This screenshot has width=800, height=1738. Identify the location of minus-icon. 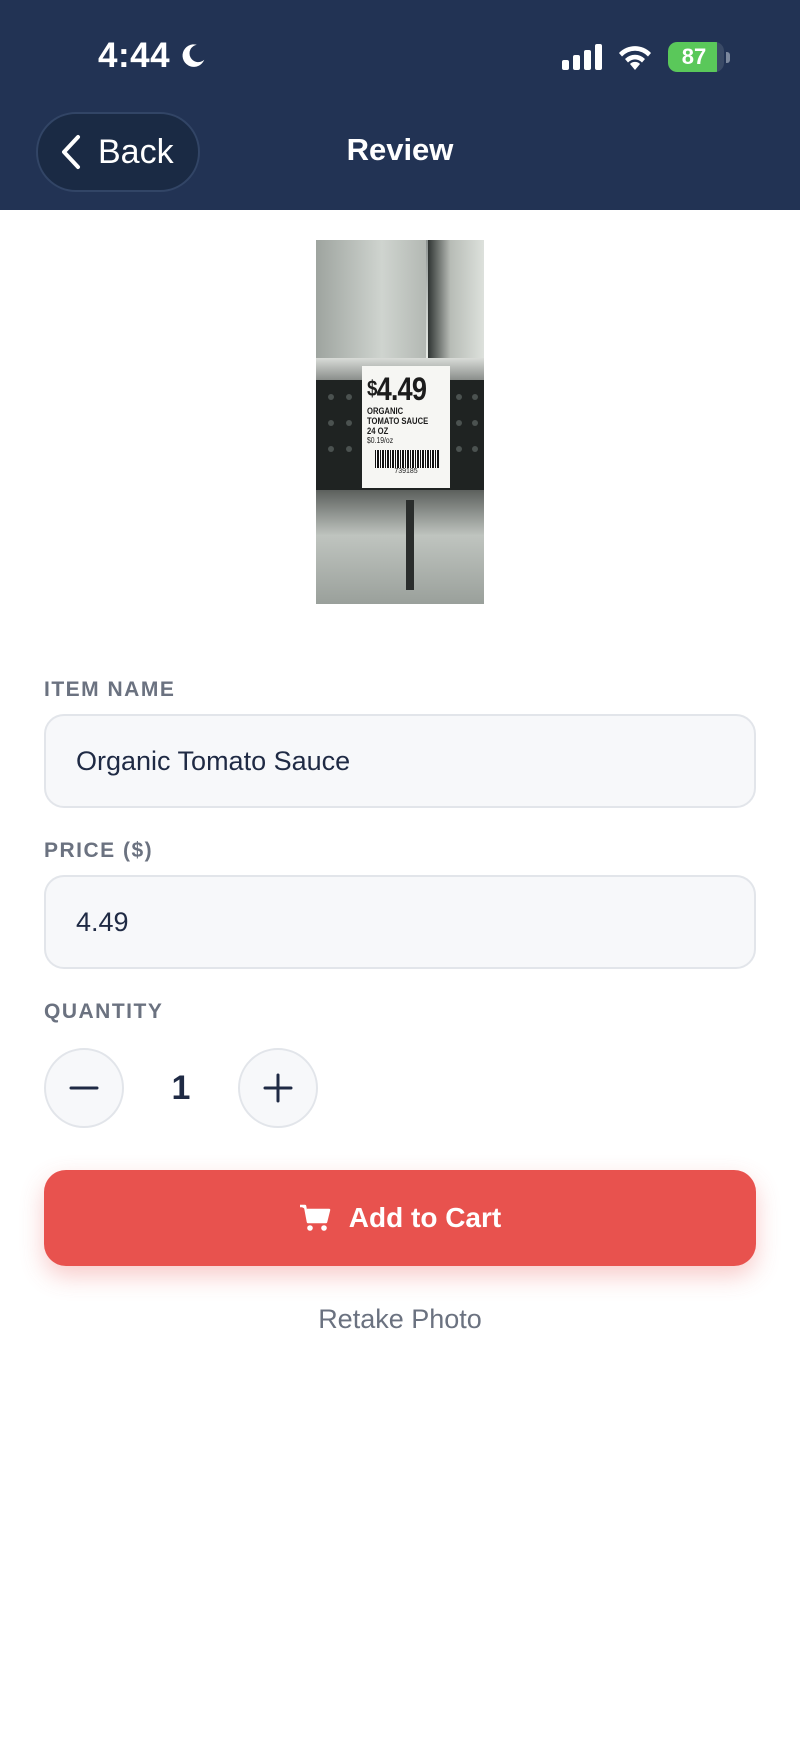
(84, 1088).